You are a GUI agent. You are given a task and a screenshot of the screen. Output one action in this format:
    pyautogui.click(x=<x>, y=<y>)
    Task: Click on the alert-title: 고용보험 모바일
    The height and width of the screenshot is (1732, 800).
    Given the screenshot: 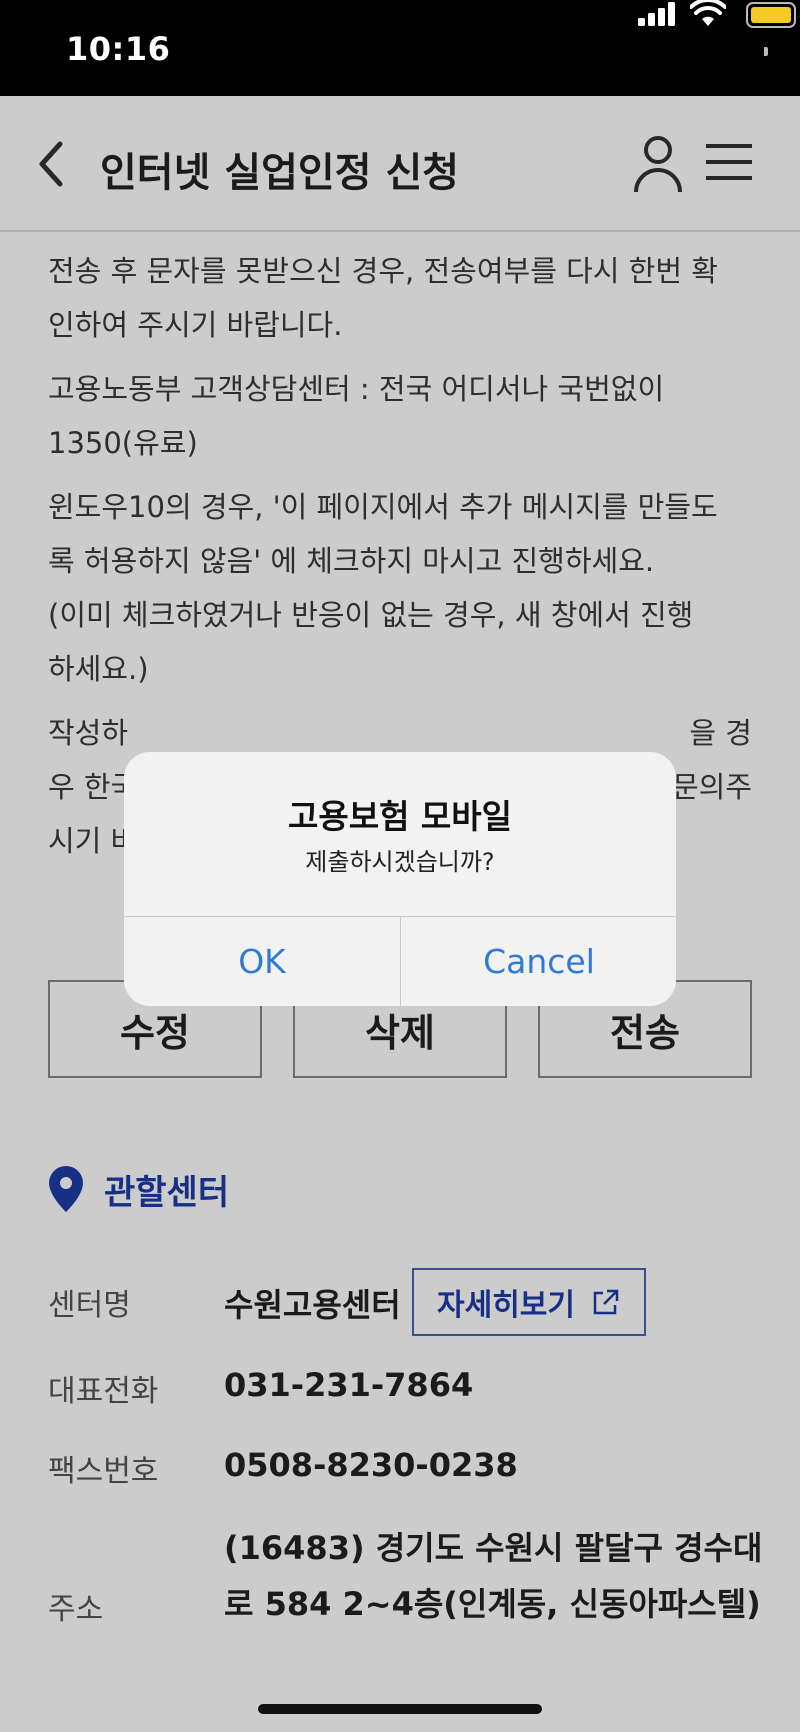 What is the action you would take?
    pyautogui.click(x=399, y=816)
    